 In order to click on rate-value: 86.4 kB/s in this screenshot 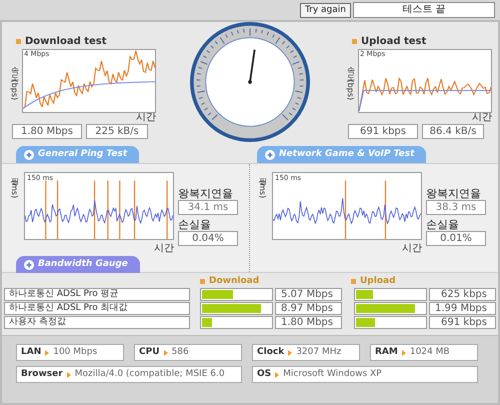, I will do `click(453, 131)`.